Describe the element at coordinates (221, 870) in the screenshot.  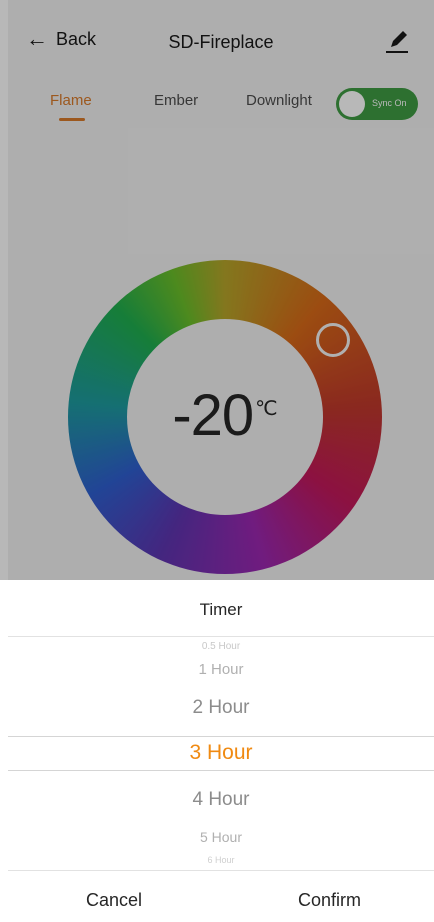
I see `divider` at that location.